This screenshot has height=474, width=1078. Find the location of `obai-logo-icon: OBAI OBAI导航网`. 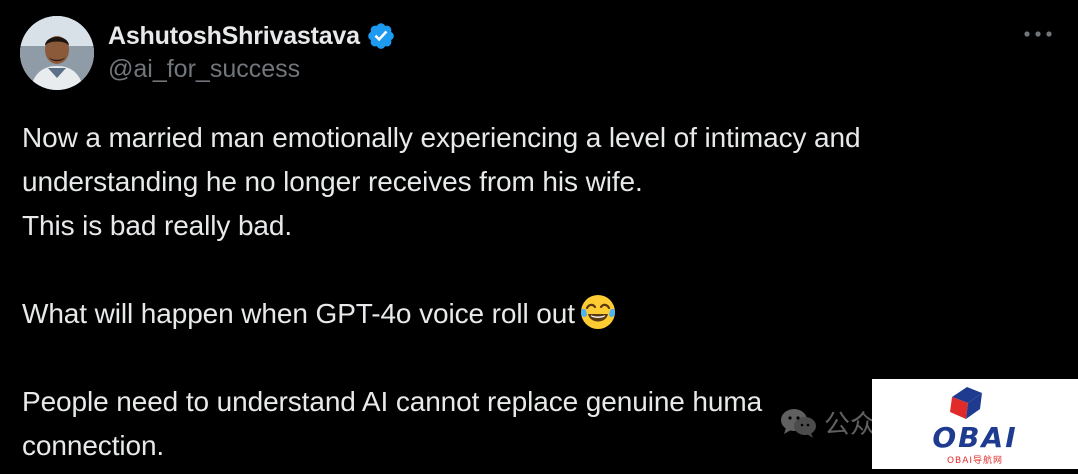

obai-logo-icon: OBAI OBAI导航网 is located at coordinates (974, 426).